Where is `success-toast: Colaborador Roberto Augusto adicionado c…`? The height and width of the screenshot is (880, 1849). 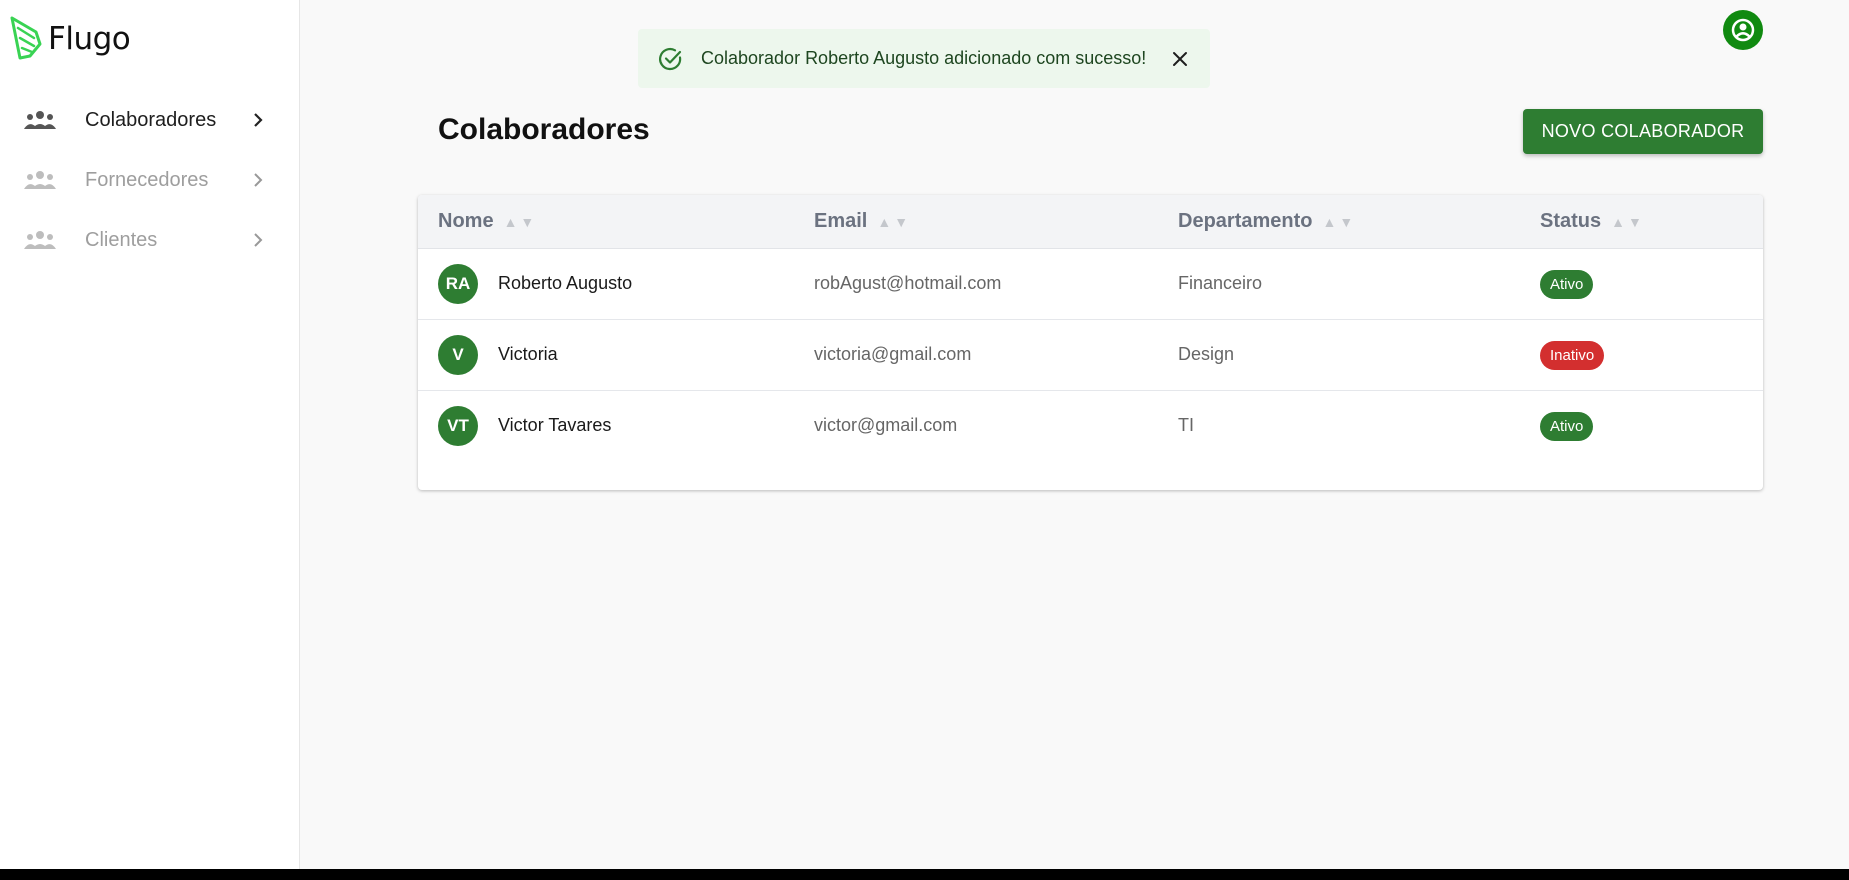 success-toast: Colaborador Roberto Augusto adicionado c… is located at coordinates (924, 58).